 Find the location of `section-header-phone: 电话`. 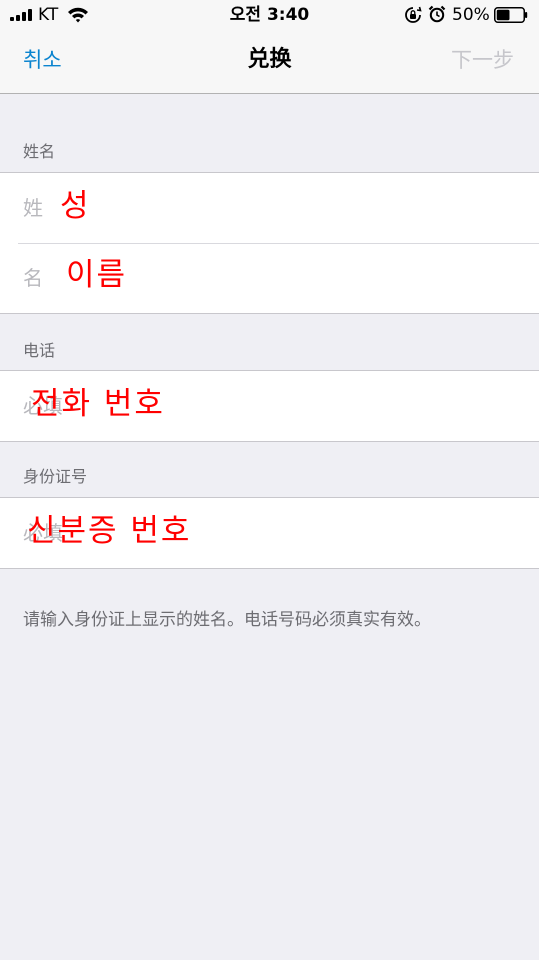

section-header-phone: 电话 is located at coordinates (39, 350).